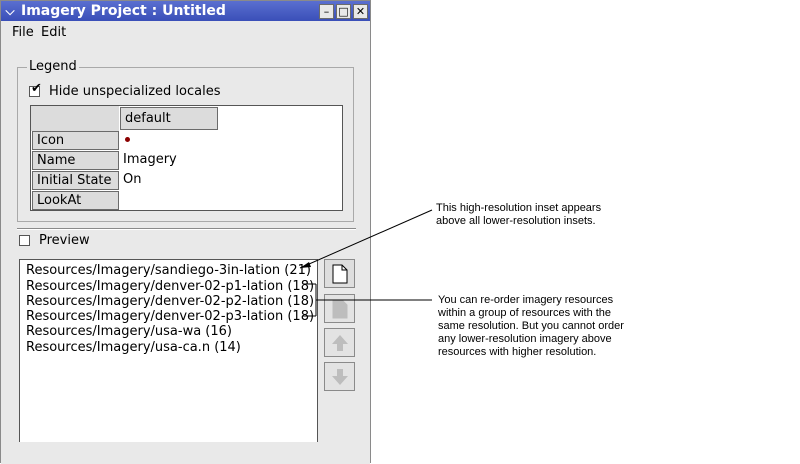 The image size is (800, 464). What do you see at coordinates (132, 179) in the screenshot?
I see `cell-initial-state-value: On` at bounding box center [132, 179].